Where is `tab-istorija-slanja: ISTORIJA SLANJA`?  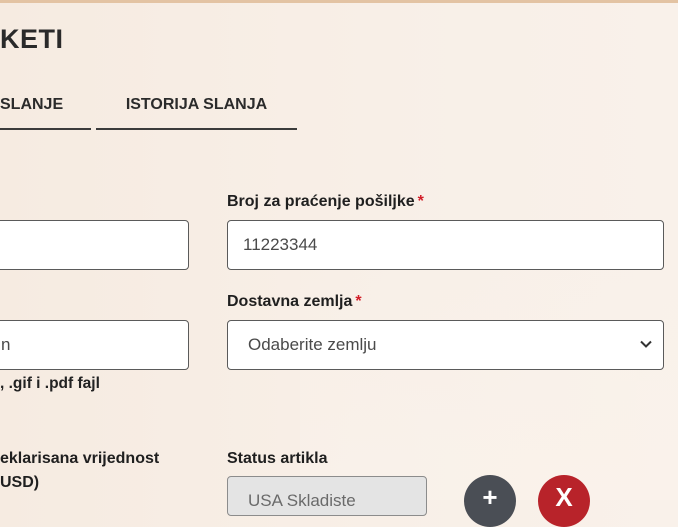 tab-istorija-slanja: ISTORIJA SLANJA is located at coordinates (196, 112).